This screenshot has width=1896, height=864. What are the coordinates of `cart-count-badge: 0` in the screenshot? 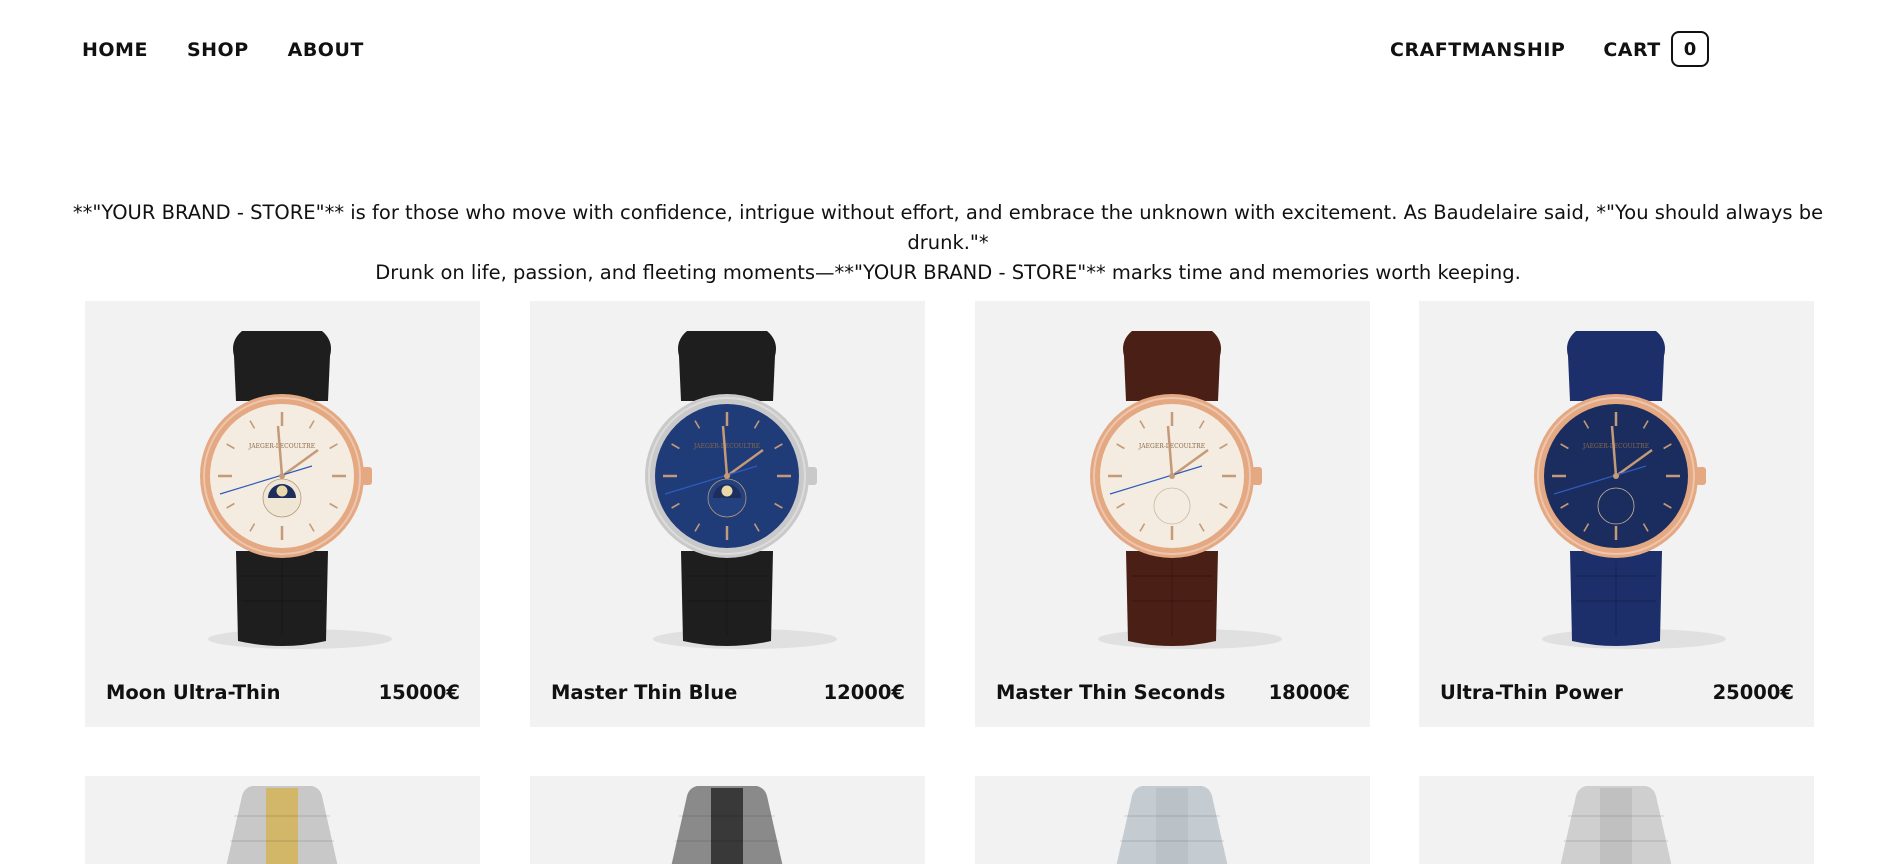 It's located at (1690, 49).